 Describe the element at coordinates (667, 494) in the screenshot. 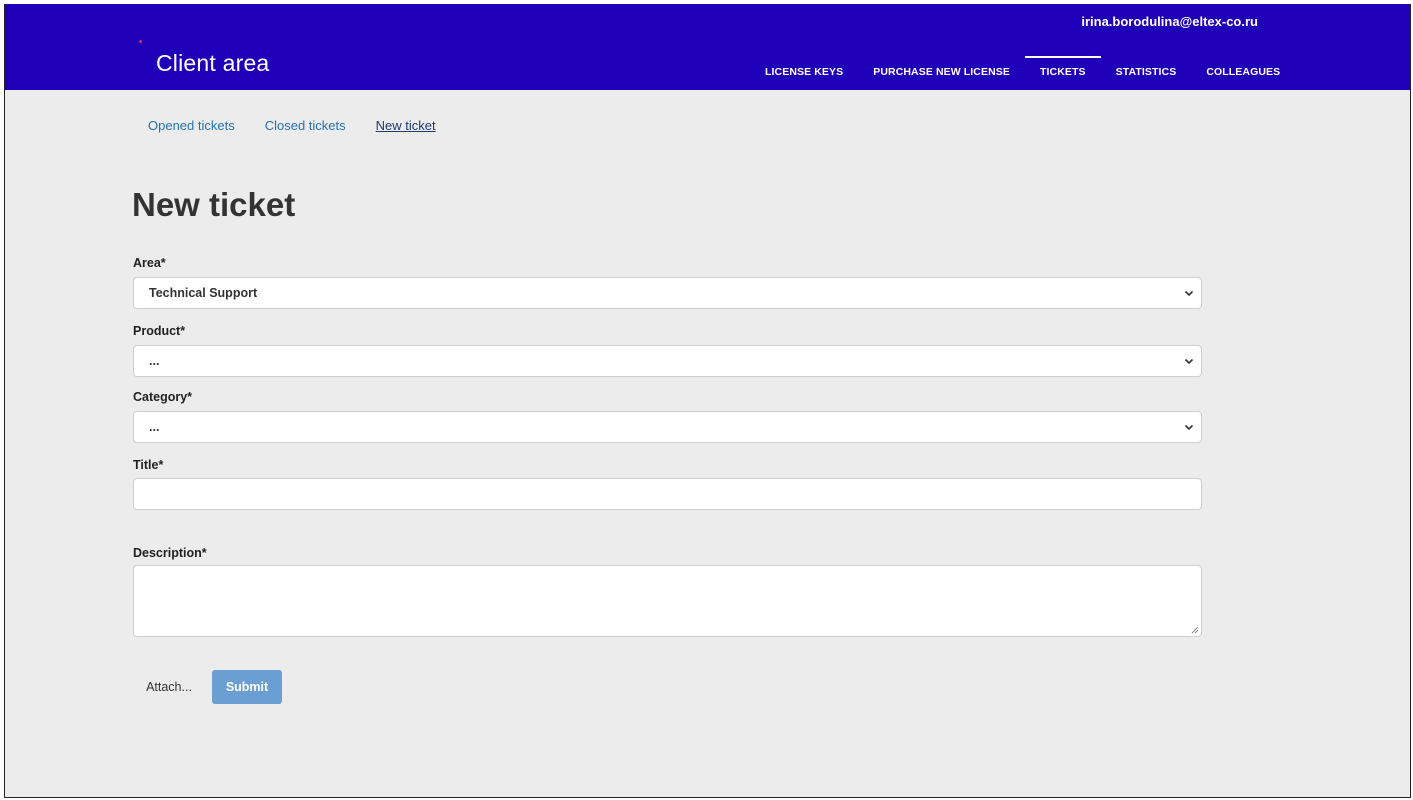

I see `title-input` at that location.